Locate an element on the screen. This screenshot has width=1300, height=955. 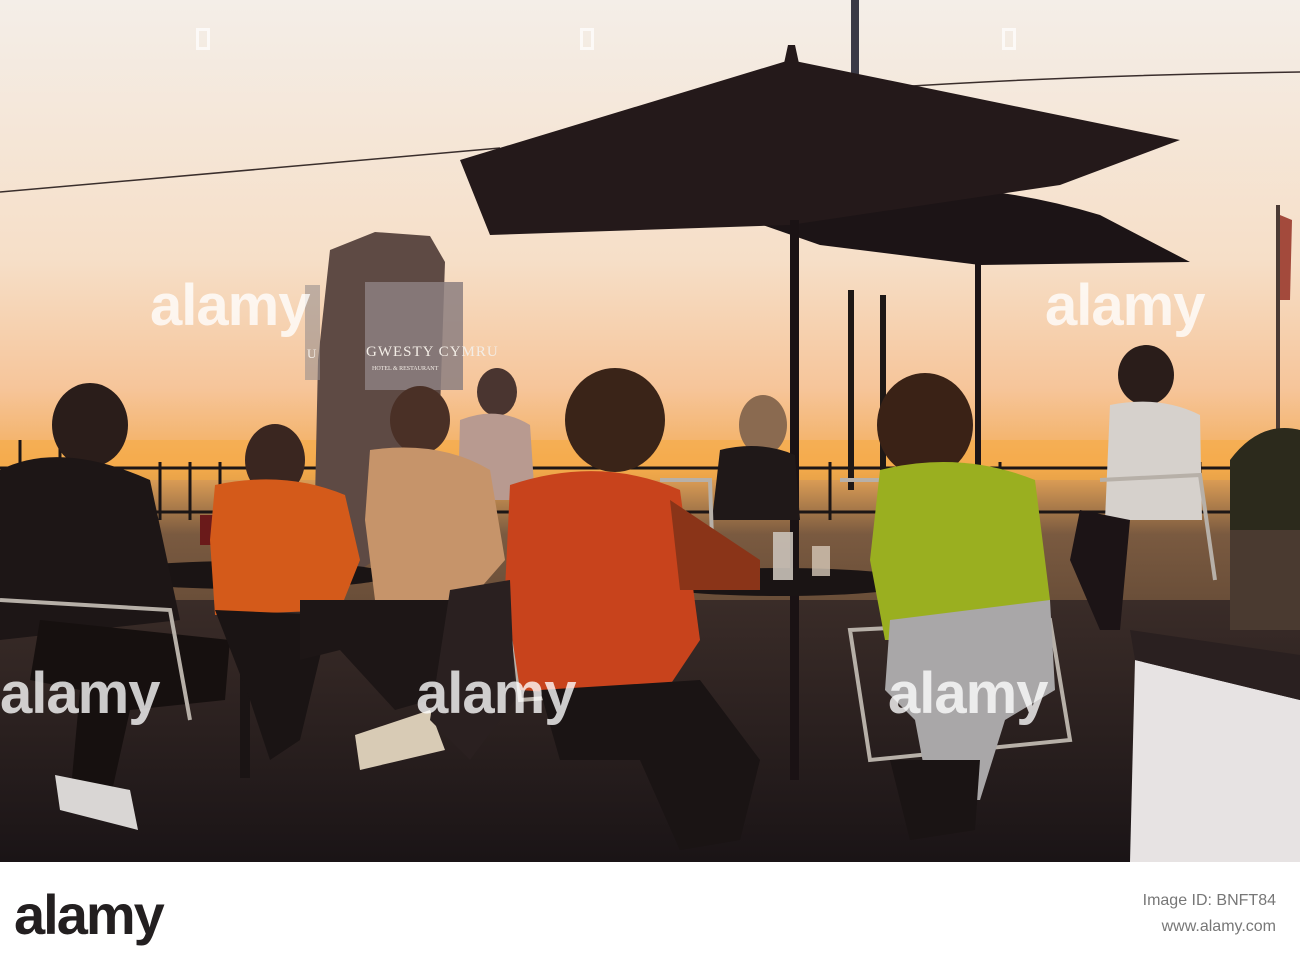
woman-drinking-body is located at coordinates (1153, 460).